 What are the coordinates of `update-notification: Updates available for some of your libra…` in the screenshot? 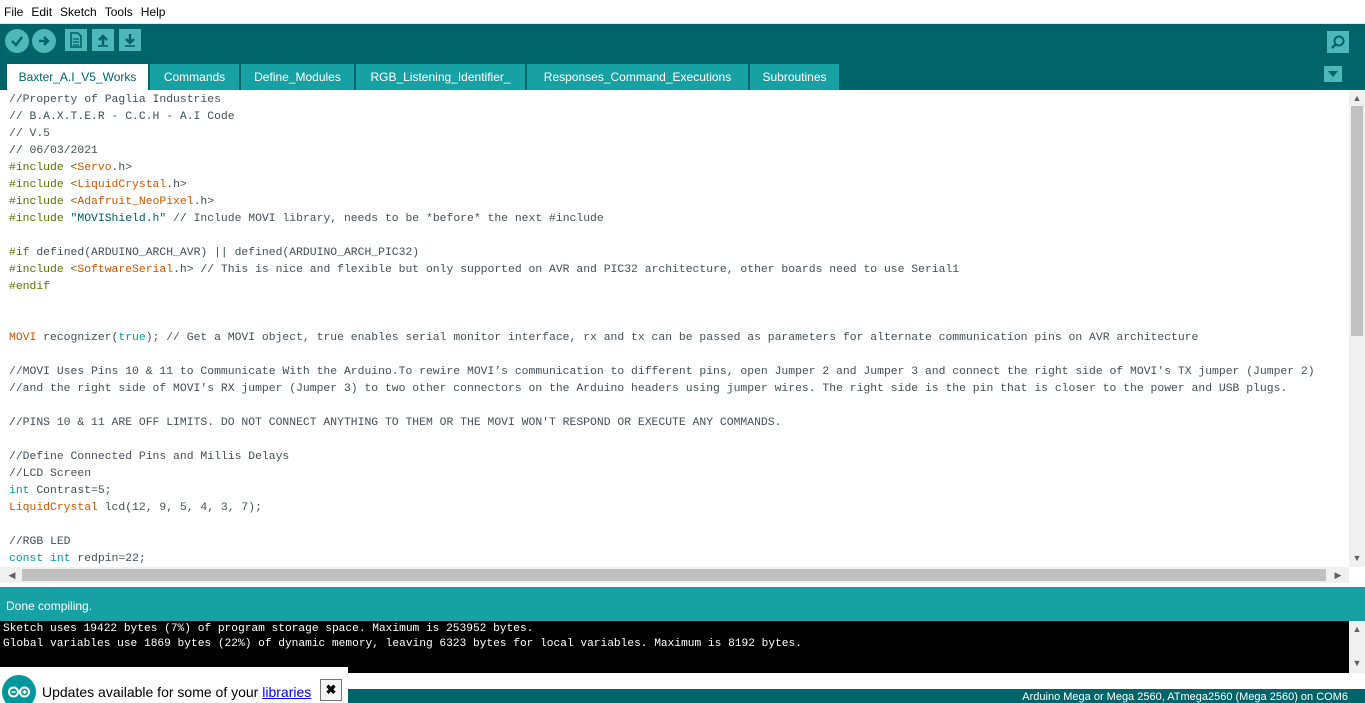 It's located at (174, 685).